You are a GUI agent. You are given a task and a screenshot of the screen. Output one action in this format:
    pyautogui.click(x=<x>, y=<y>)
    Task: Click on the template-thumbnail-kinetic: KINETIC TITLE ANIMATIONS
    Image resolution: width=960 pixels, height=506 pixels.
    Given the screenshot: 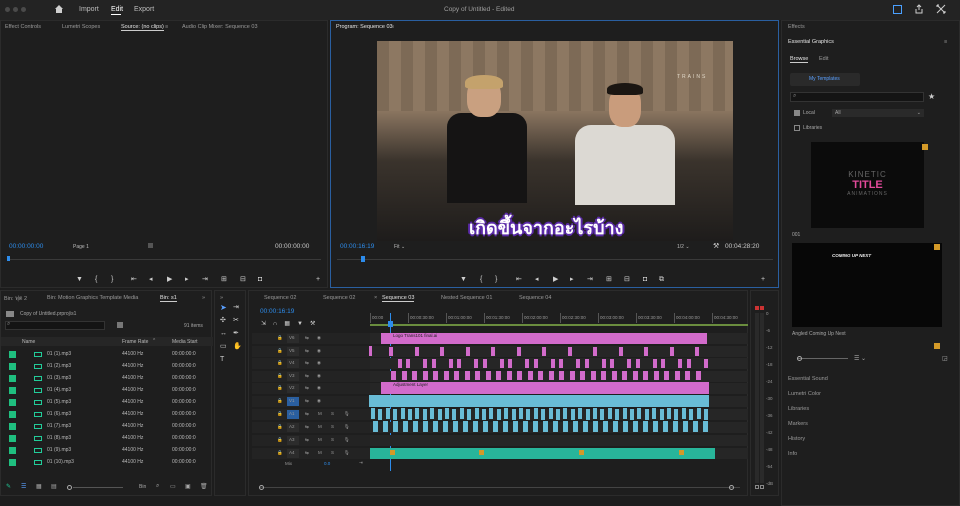 What is the action you would take?
    pyautogui.click(x=867, y=185)
    